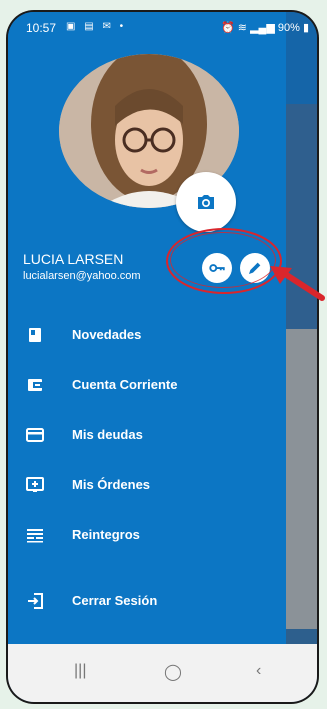 The image size is (327, 709). Describe the element at coordinates (107, 434) in the screenshot. I see `menu-item-label: Mis deudas` at that location.